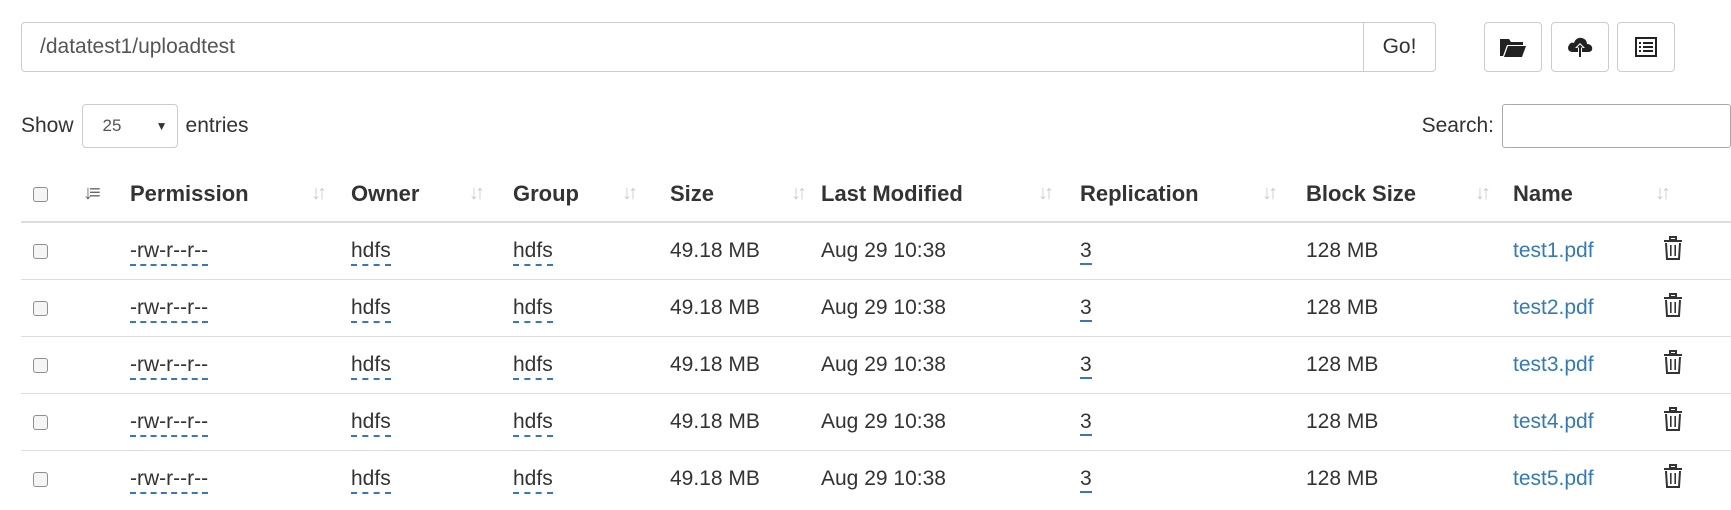 The width and height of the screenshot is (1731, 510). Describe the element at coordinates (92, 193) in the screenshot. I see `sort-active-icon: ↓≡` at that location.